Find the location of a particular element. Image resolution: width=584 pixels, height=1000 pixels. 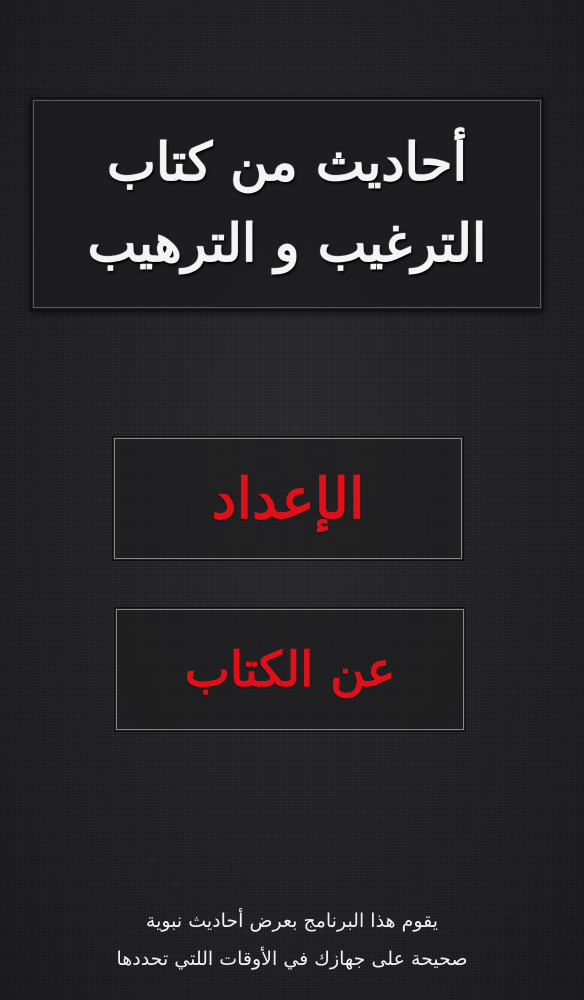

settings-button-label: الإعداد is located at coordinates (288, 498).